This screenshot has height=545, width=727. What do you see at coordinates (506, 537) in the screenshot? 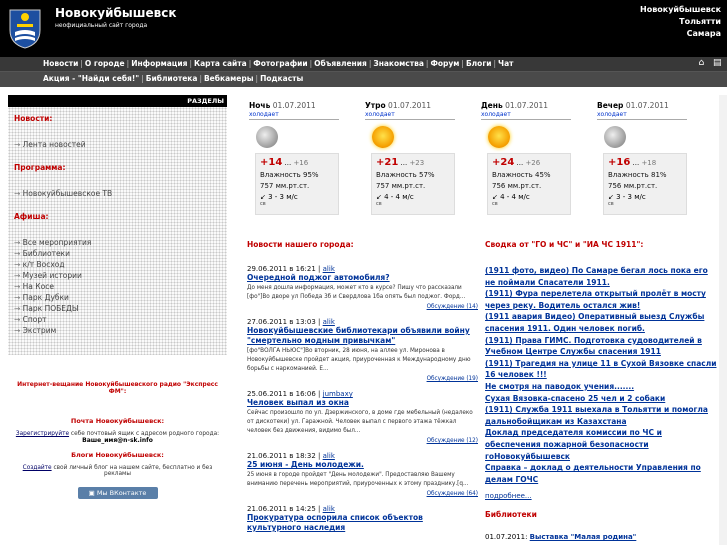
I see `library-event-date: 01.07.2011:` at bounding box center [506, 537].